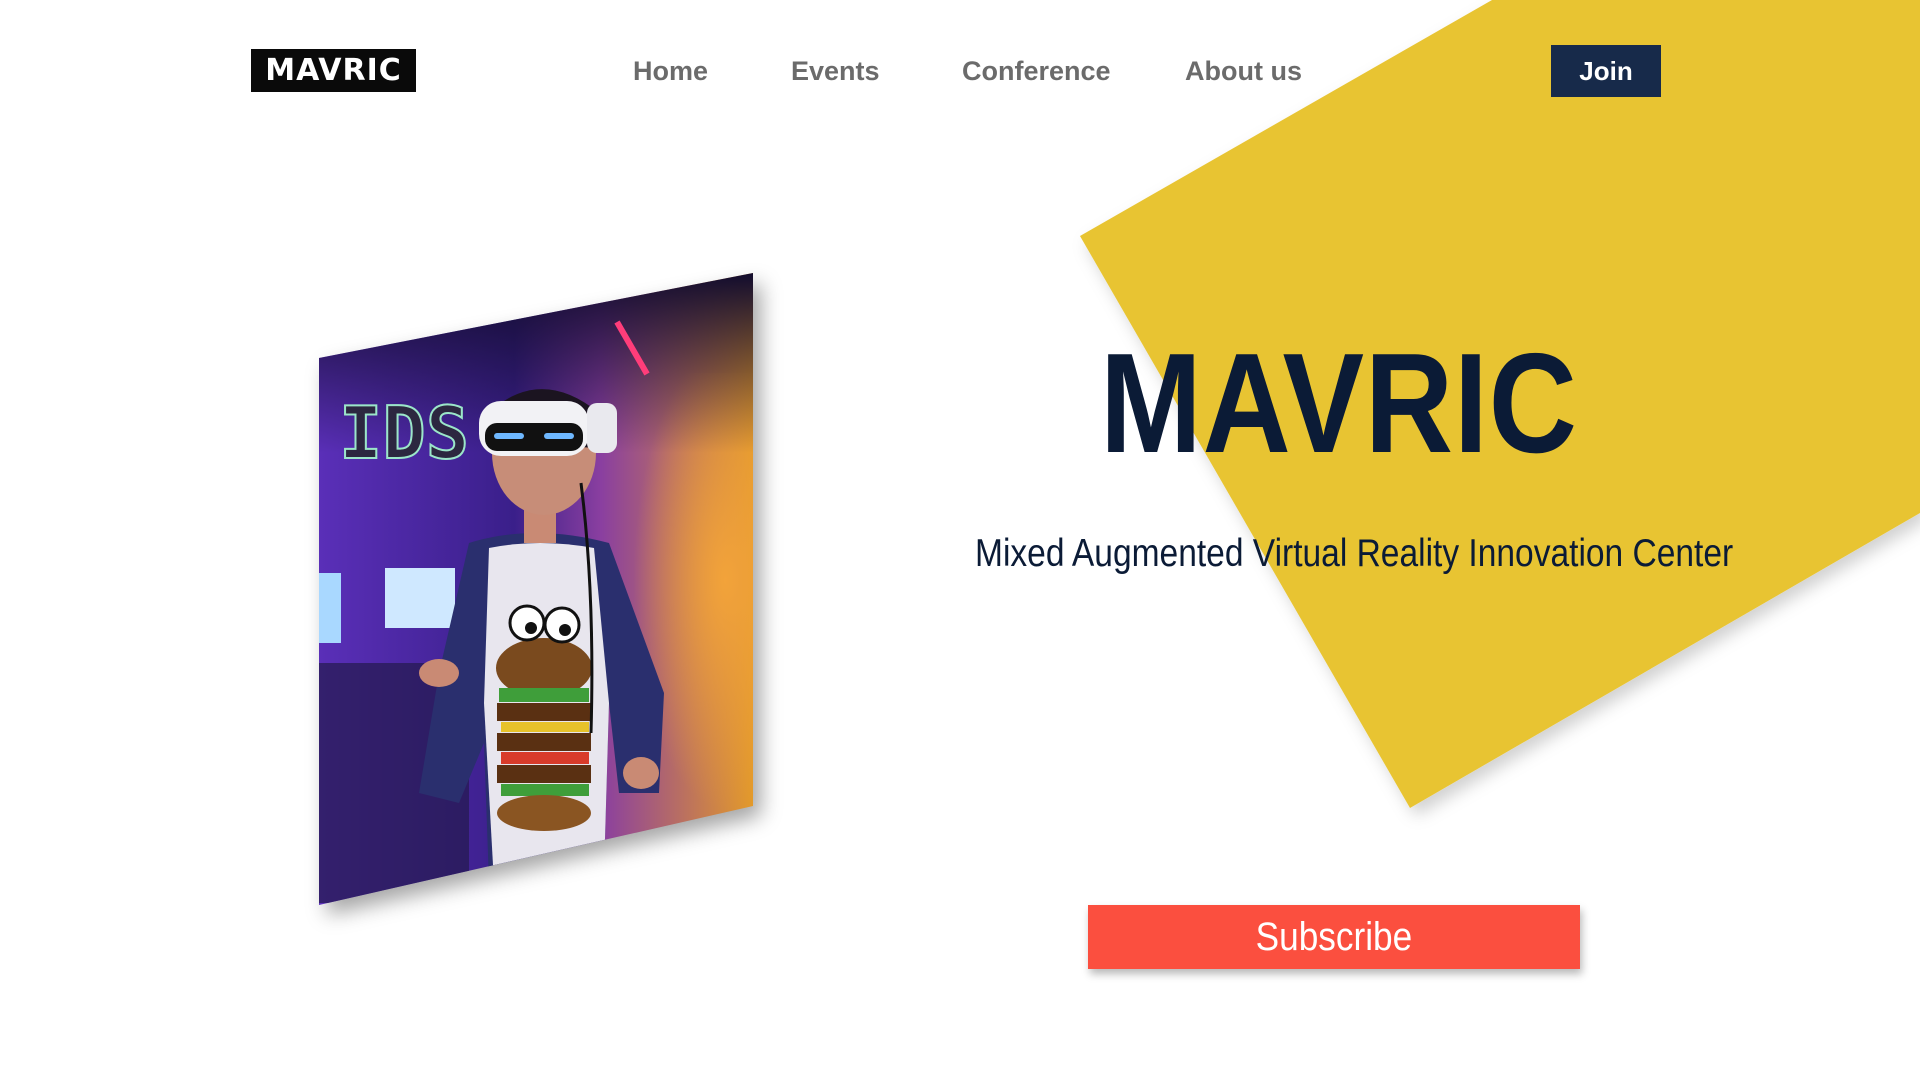 This screenshot has height=1080, width=1920. Describe the element at coordinates (670, 71) in the screenshot. I see `nav-item-home: Home` at that location.